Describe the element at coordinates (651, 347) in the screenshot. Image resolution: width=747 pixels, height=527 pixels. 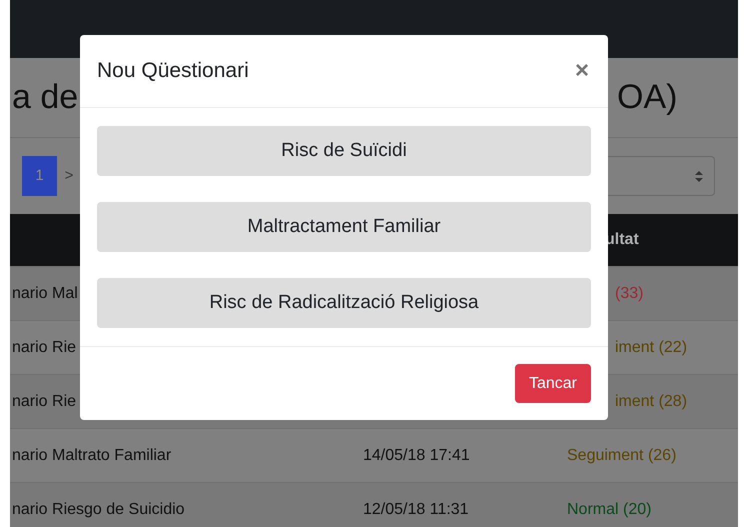
I see `table-cell: iment (22)` at that location.